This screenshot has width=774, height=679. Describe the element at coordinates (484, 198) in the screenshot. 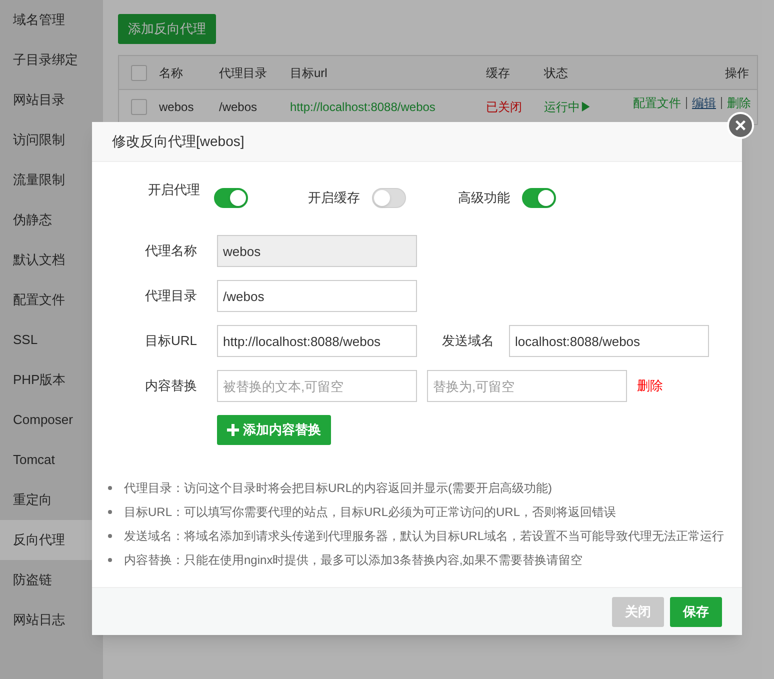

I see `toggle-label: 高级功能` at that location.